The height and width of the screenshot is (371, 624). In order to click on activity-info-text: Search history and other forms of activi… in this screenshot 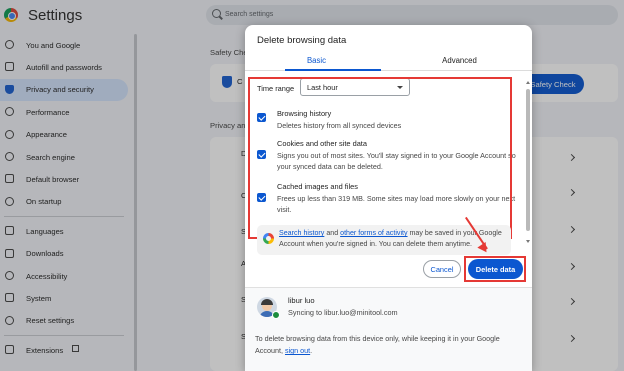, I will do `click(393, 239)`.